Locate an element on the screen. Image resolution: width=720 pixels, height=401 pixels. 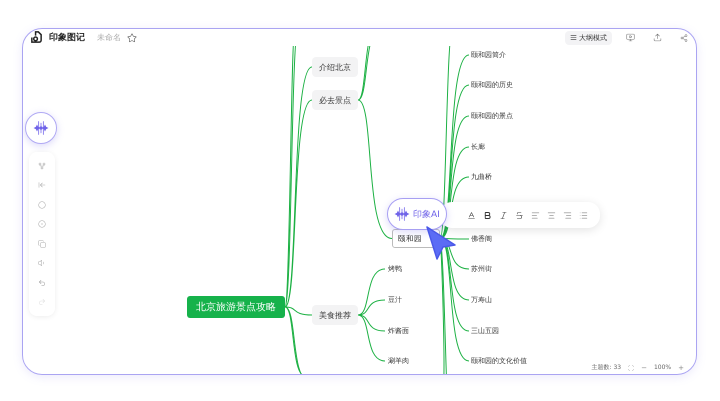
presentation-icon is located at coordinates (630, 37).